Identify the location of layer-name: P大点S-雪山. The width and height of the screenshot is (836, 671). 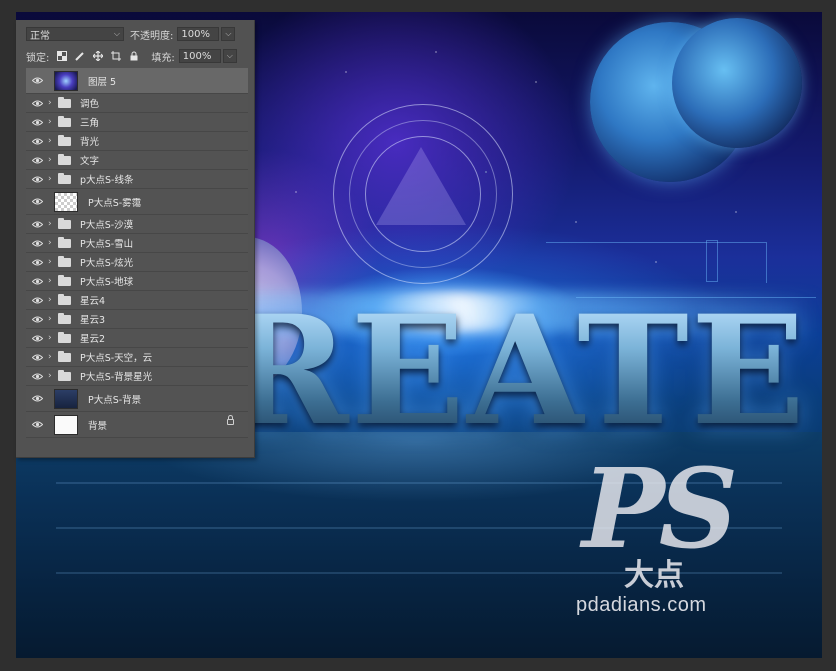
(107, 244).